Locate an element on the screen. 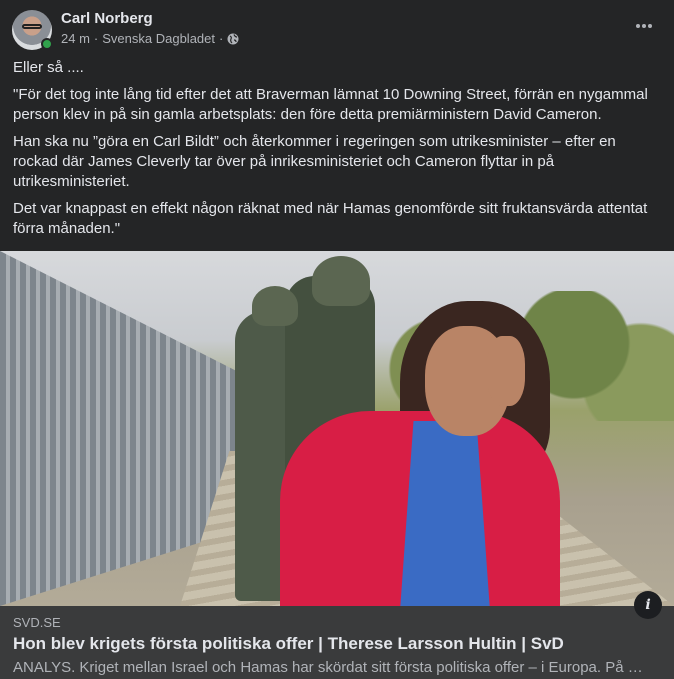 This screenshot has width=674, height=679. post-time: 24 m is located at coordinates (75, 38).